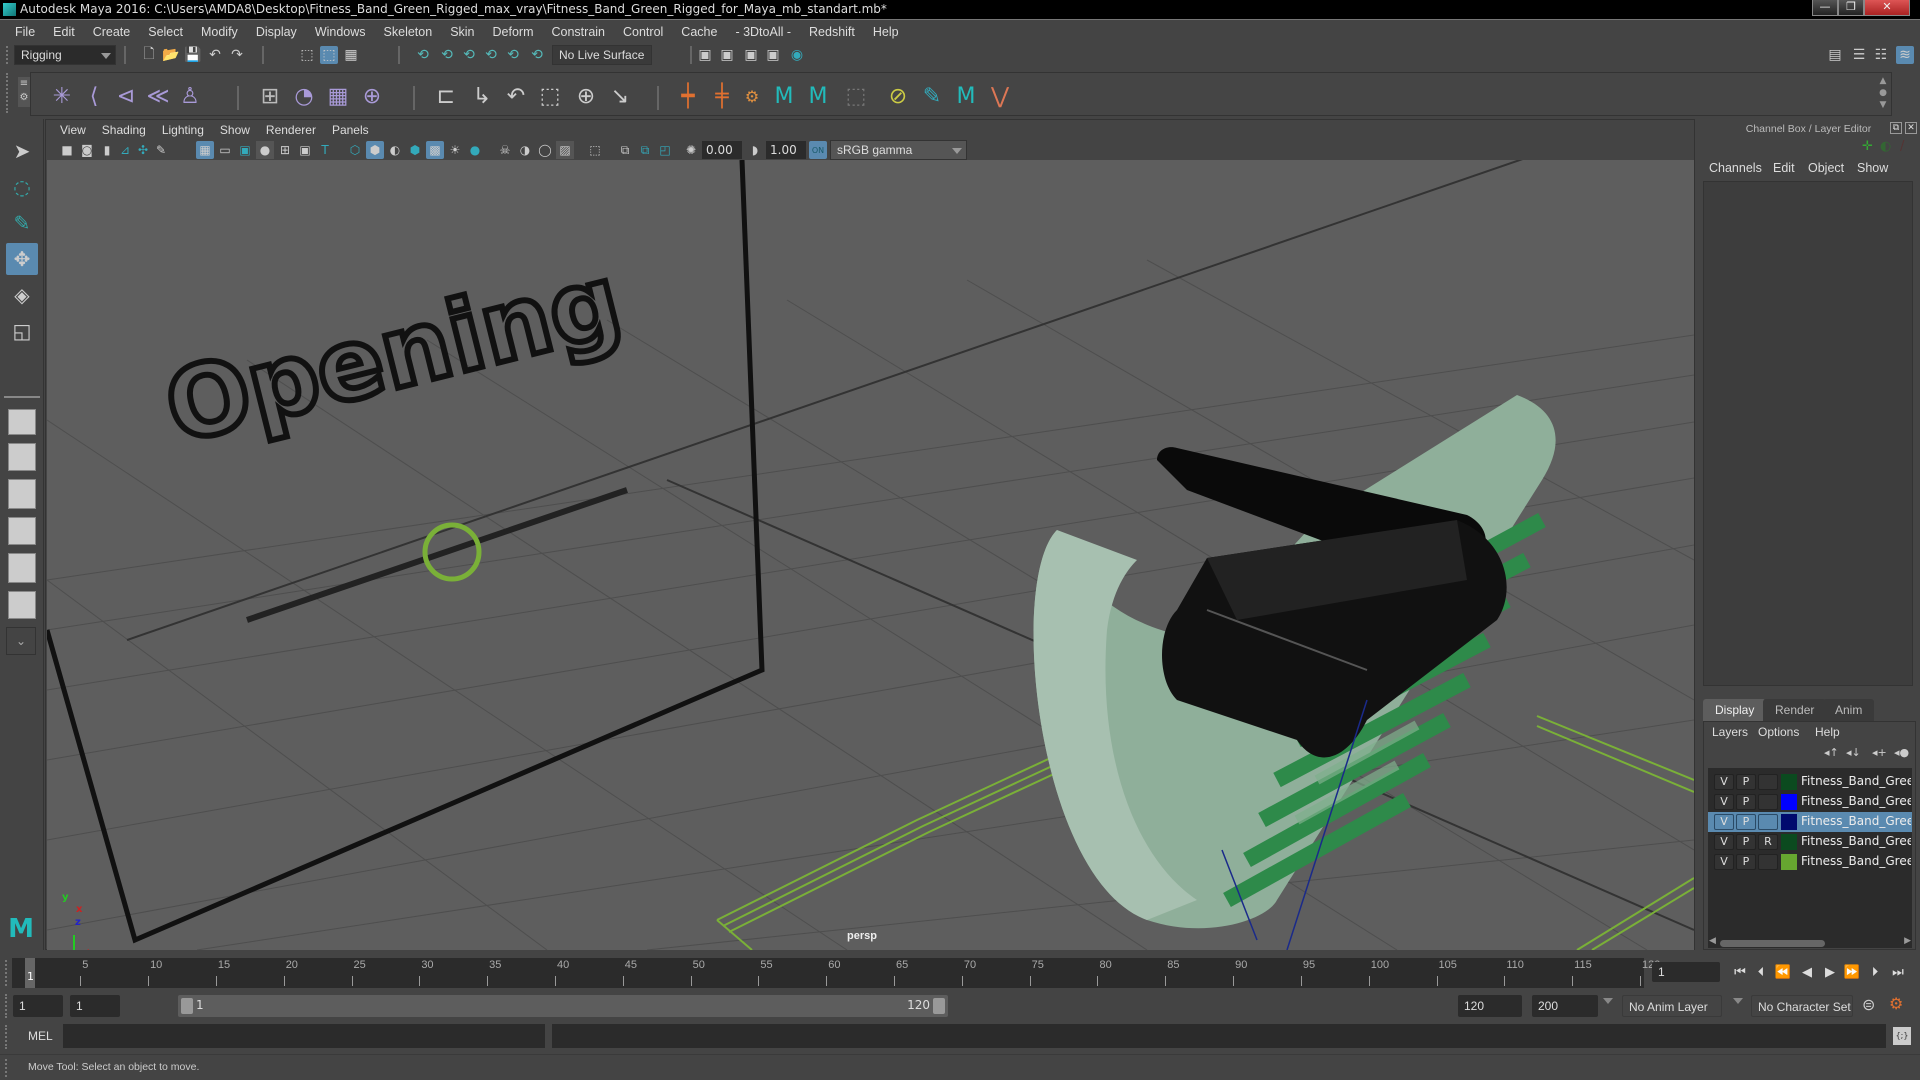 The image size is (1920, 1080). I want to click on character-set-icon: ⚙, so click(752, 96).